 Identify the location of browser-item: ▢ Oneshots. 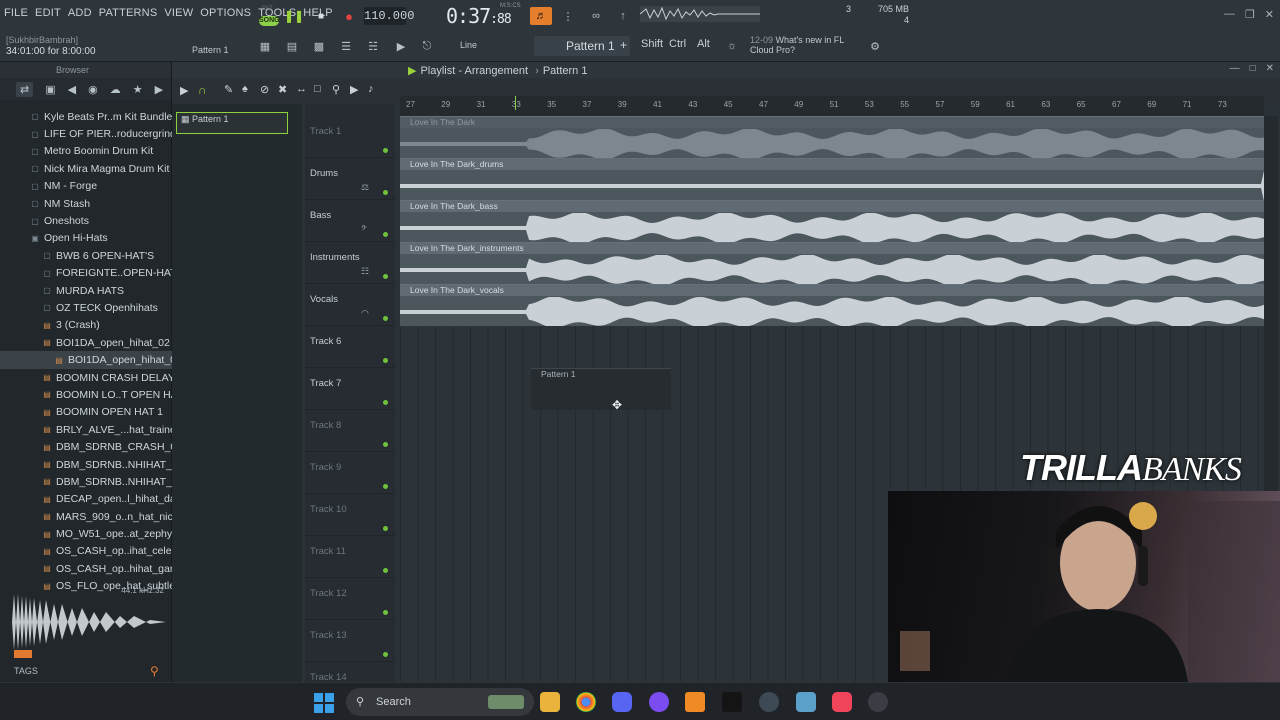
(86, 220).